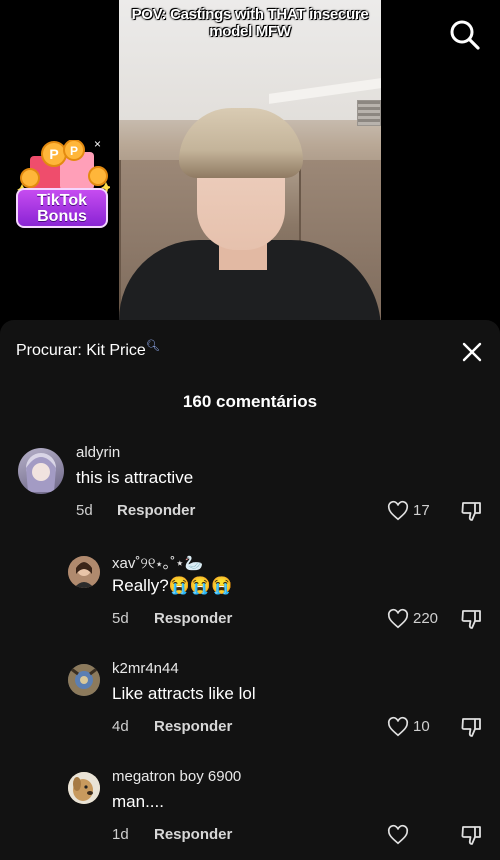 The height and width of the screenshot is (860, 500). I want to click on comment-text: Really?😭😭😭, so click(172, 585).